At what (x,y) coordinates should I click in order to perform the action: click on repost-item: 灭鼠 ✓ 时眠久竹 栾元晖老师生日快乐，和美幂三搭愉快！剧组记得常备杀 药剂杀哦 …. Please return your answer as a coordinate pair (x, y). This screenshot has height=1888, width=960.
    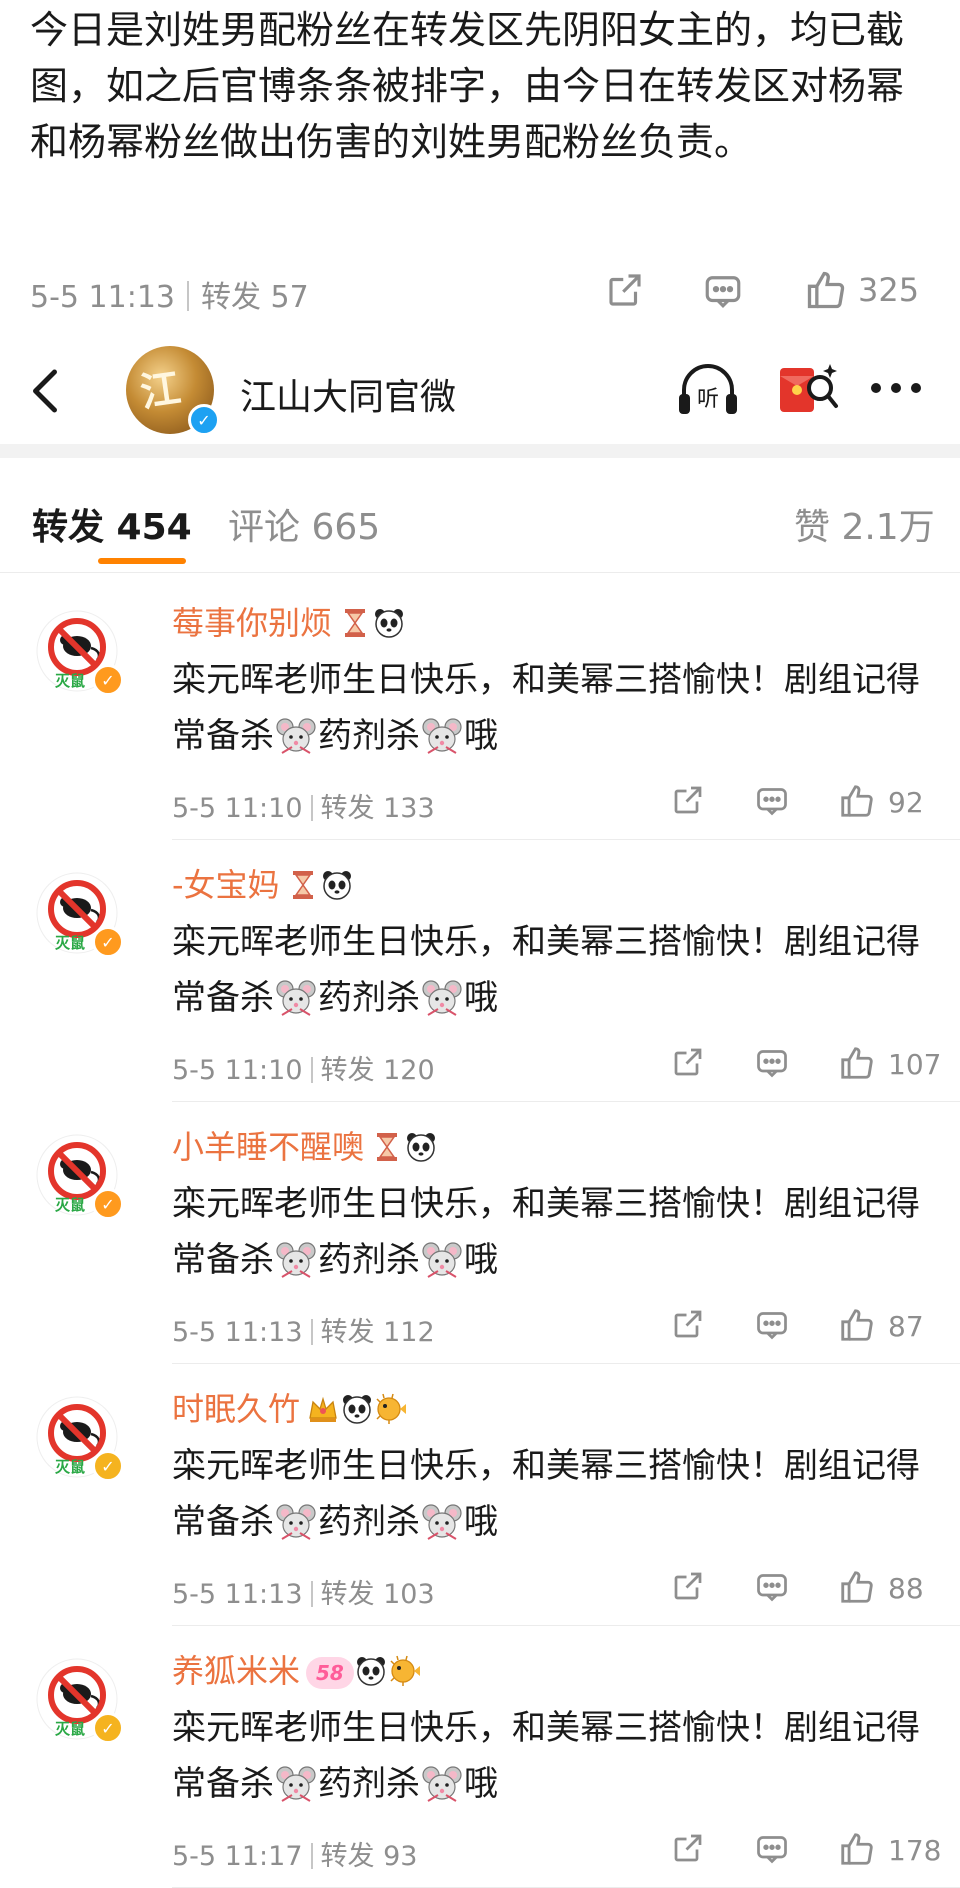
    Looking at the image, I should click on (480, 1495).